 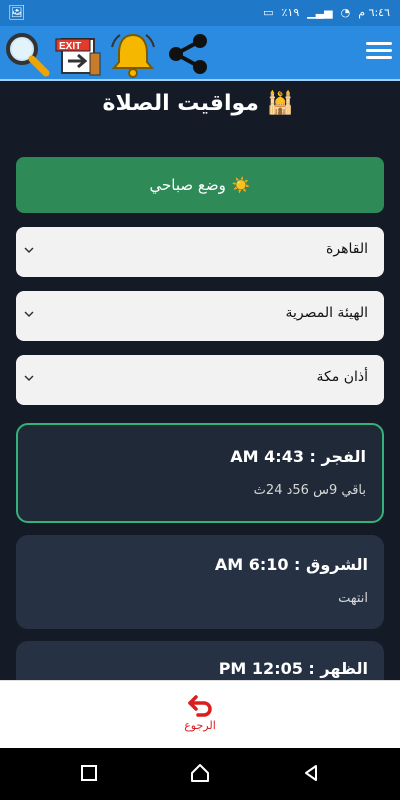 I want to click on app-header: EXIT, so click(x=200, y=53).